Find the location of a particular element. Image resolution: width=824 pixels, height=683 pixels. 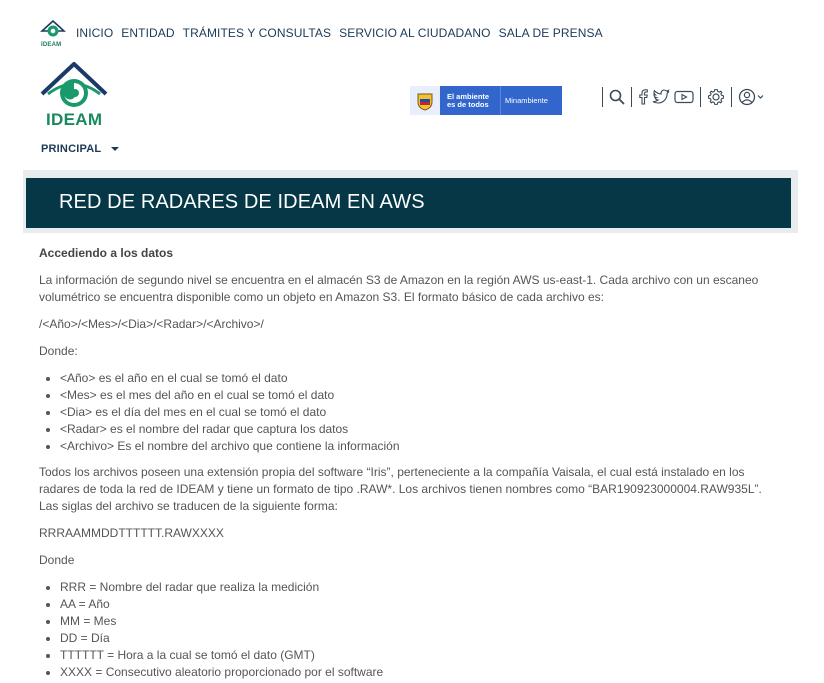

mini-logo-text: IDEAM is located at coordinates (51, 45).